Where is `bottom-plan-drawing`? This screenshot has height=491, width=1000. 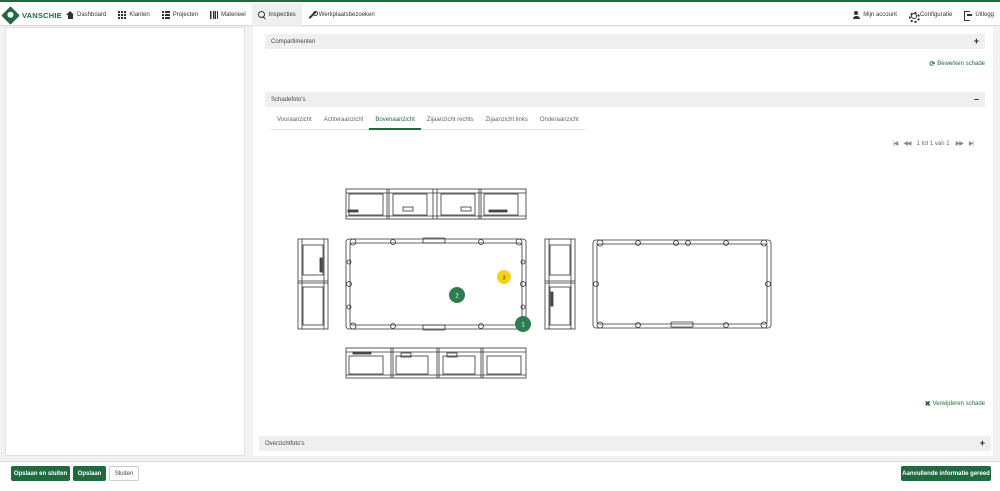 bottom-plan-drawing is located at coordinates (682, 284).